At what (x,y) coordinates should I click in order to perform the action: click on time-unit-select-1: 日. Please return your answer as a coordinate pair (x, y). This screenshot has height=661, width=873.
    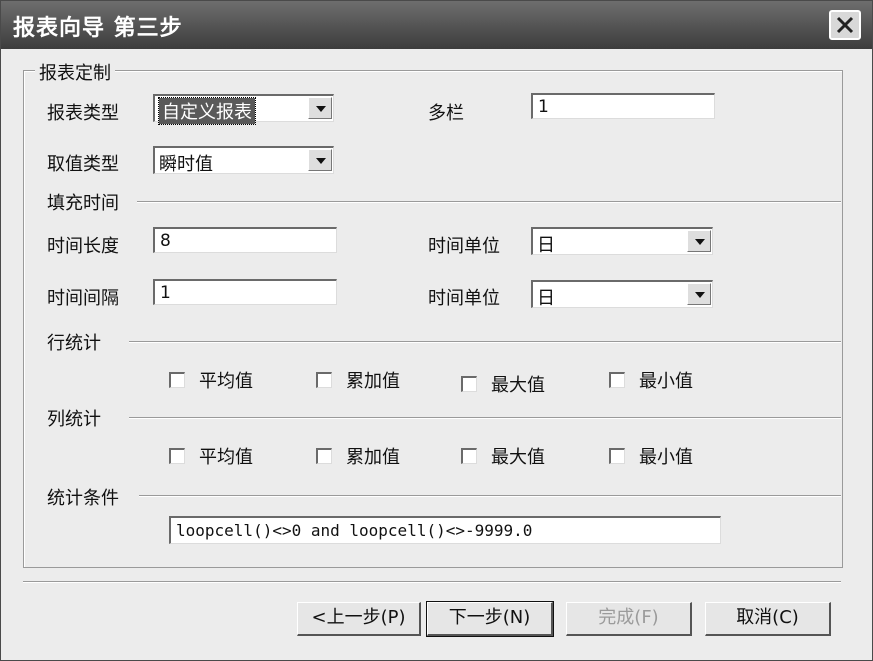
    Looking at the image, I should click on (622, 241).